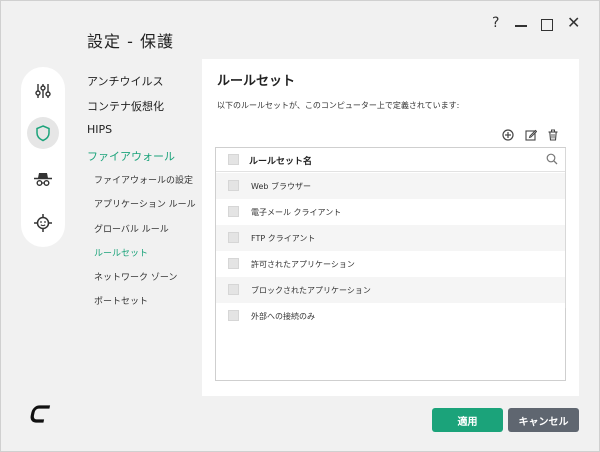  Describe the element at coordinates (281, 186) in the screenshot. I see `ruleset-name: Web ブラウザー` at that location.